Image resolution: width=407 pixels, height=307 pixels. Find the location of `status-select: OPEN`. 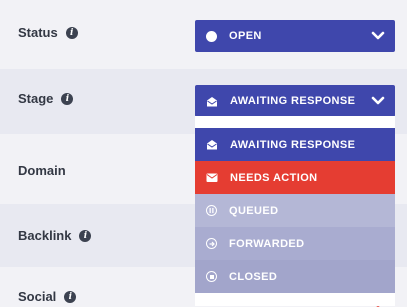

status-select: OPEN is located at coordinates (295, 36).